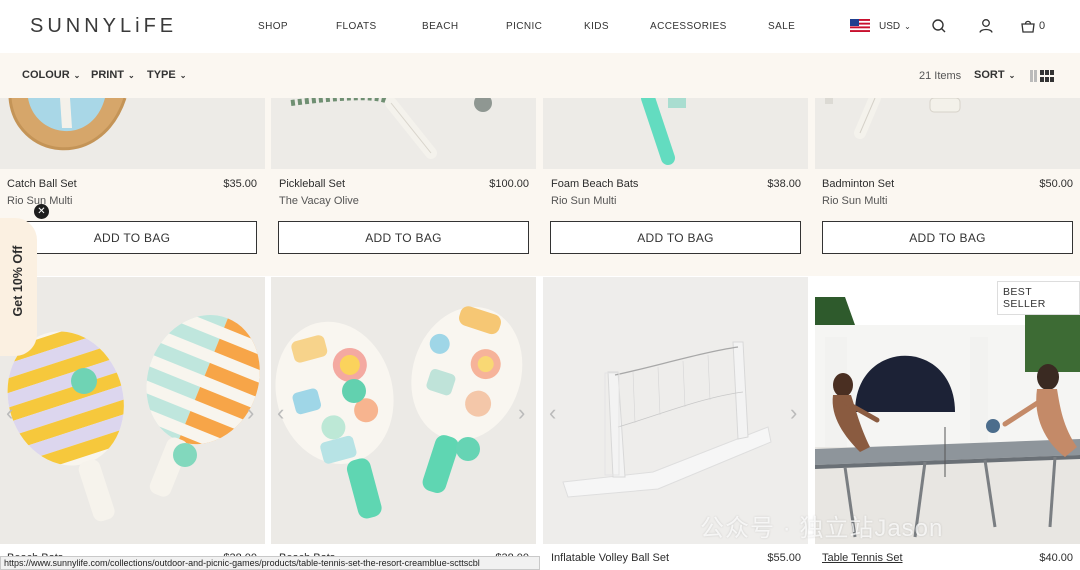  Describe the element at coordinates (312, 184) in the screenshot. I see `product-name: Pickleball Set` at that location.